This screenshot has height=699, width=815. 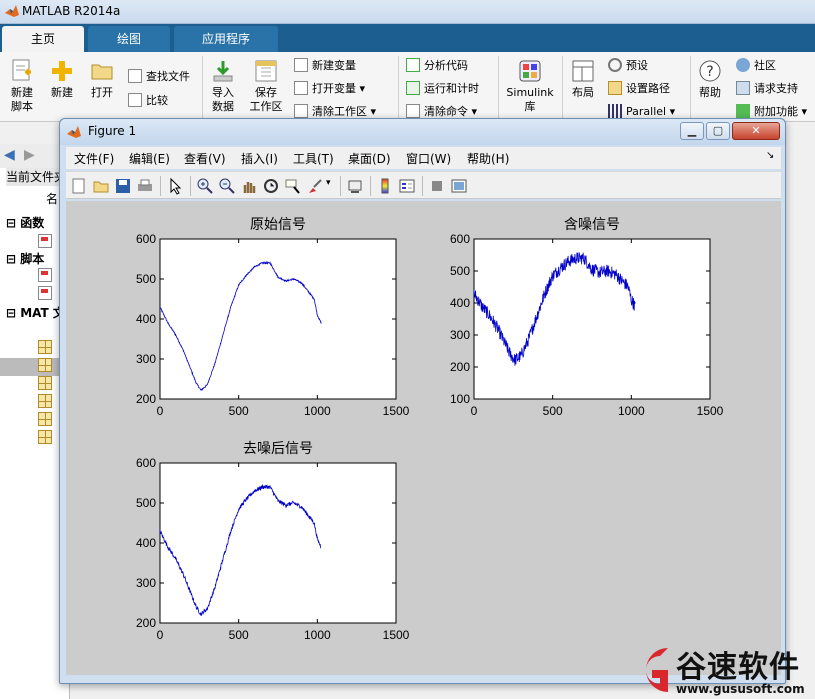 What do you see at coordinates (328, 183) in the screenshot?
I see `brush-dropdown-icon: ▾` at bounding box center [328, 183].